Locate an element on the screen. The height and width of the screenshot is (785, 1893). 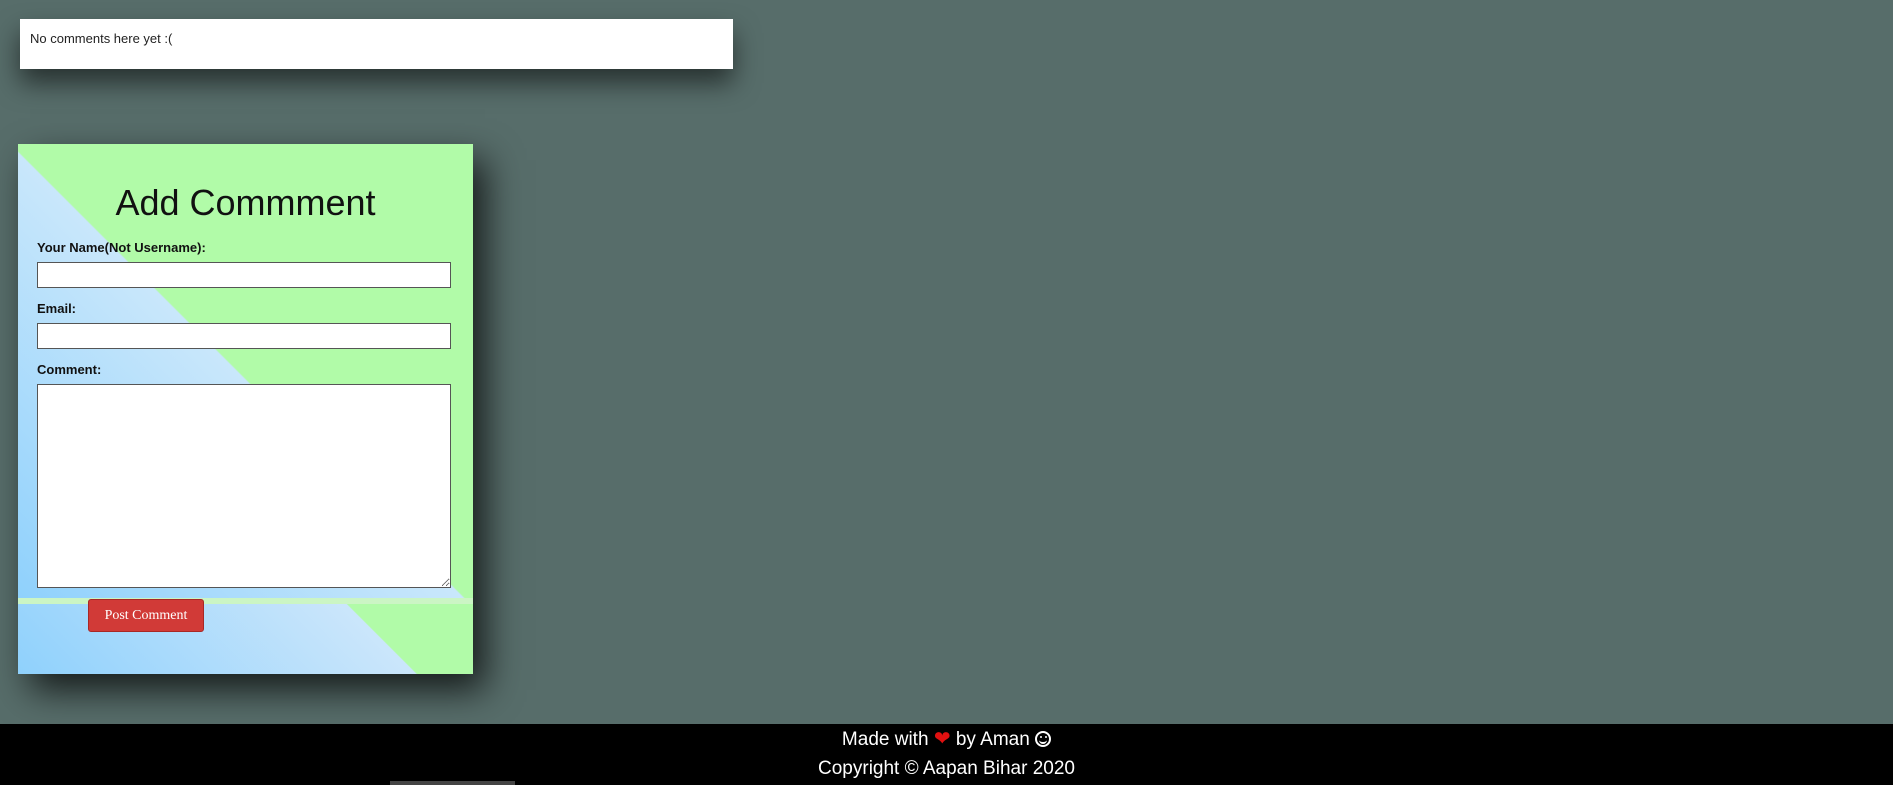
form-button-area is located at coordinates (245, 636).